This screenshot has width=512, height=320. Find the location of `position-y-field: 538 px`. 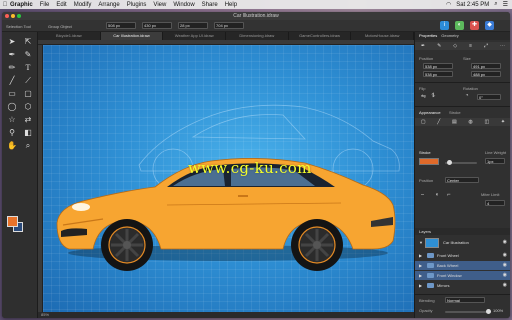

position-y-field: 538 px is located at coordinates (438, 74).